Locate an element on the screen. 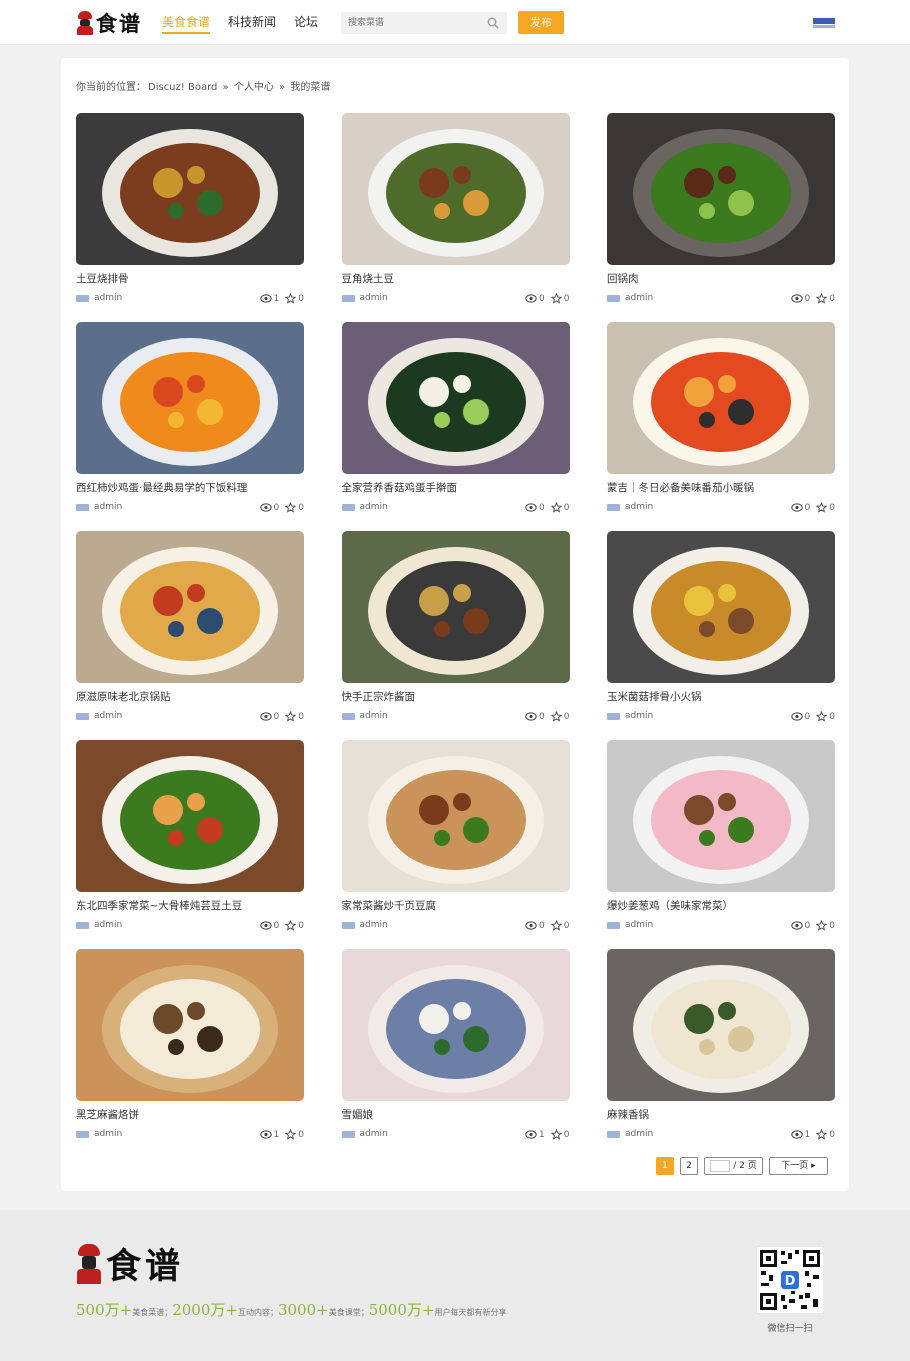 The image size is (910, 1361). recipe-card: 雪媚娘 admin 1 0 is located at coordinates (455, 1049).